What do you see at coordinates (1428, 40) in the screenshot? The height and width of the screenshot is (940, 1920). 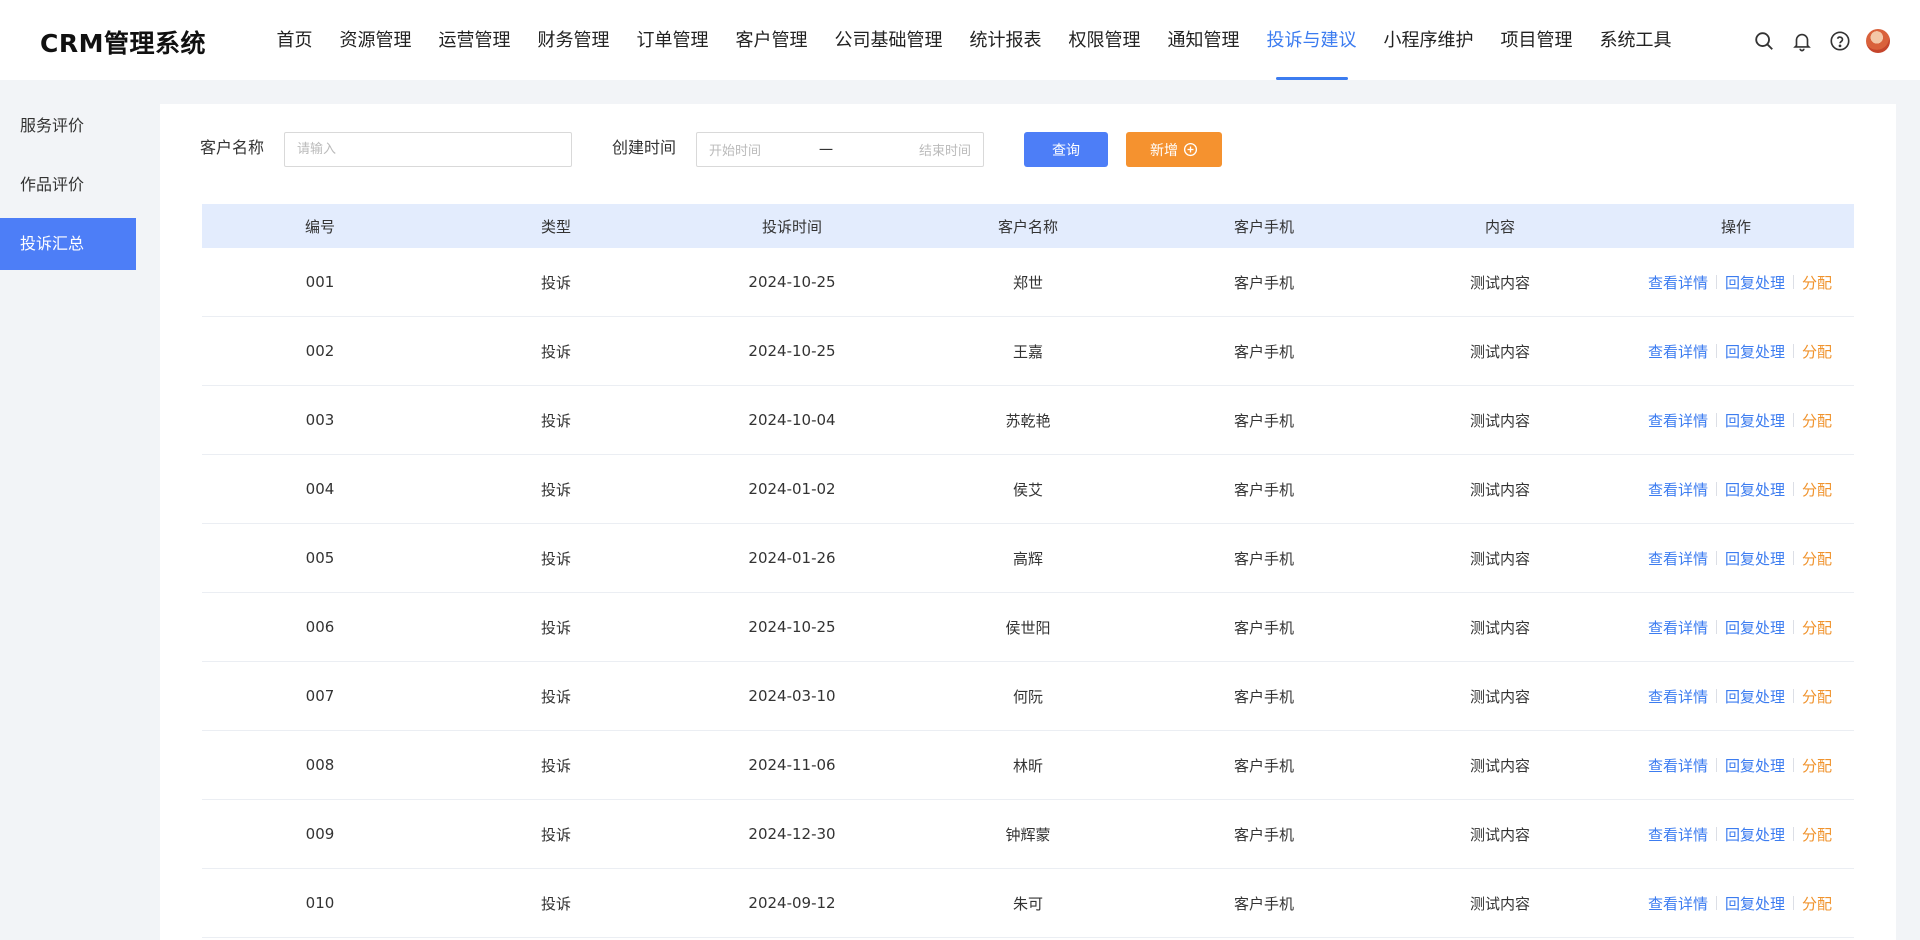 I see `nav-item-miniprogram: 小程序维护` at bounding box center [1428, 40].